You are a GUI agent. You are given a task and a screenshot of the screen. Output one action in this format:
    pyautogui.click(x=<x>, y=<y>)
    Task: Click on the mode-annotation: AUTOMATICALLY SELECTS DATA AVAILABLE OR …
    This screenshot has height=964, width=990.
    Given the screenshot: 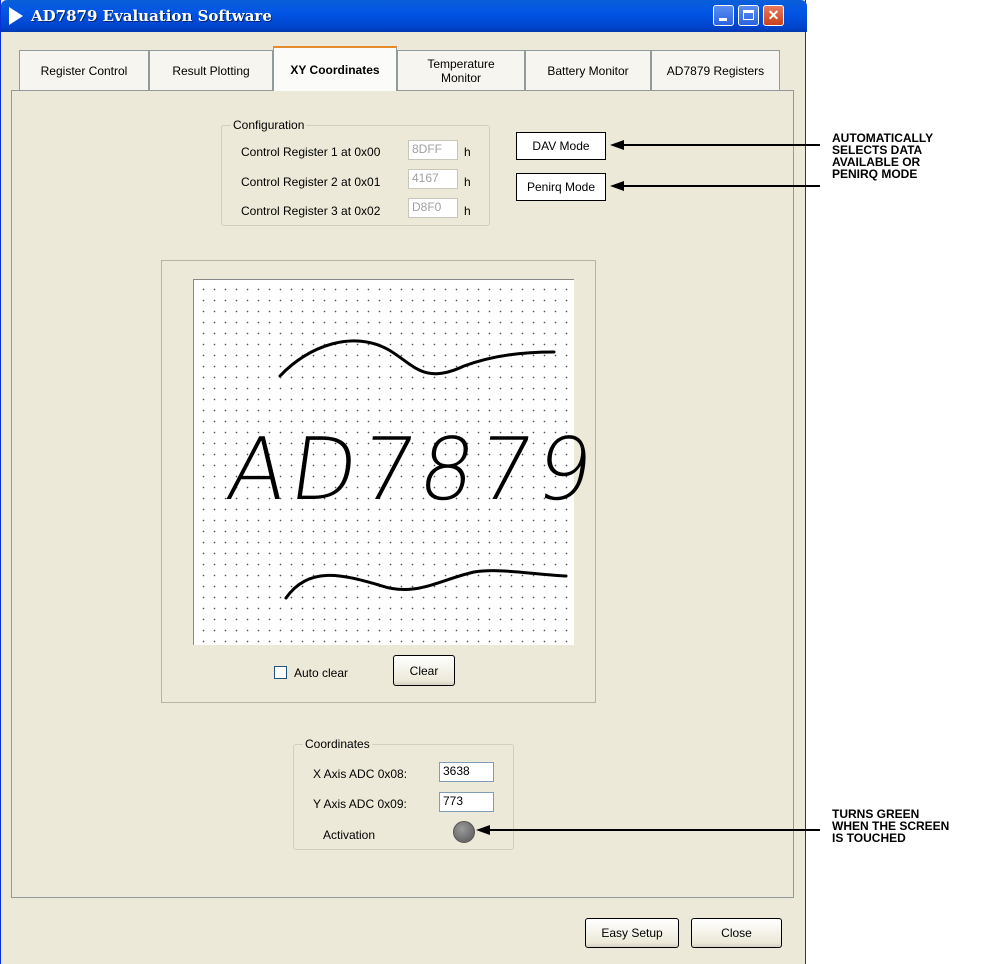 What is the action you would take?
    pyautogui.click(x=882, y=156)
    